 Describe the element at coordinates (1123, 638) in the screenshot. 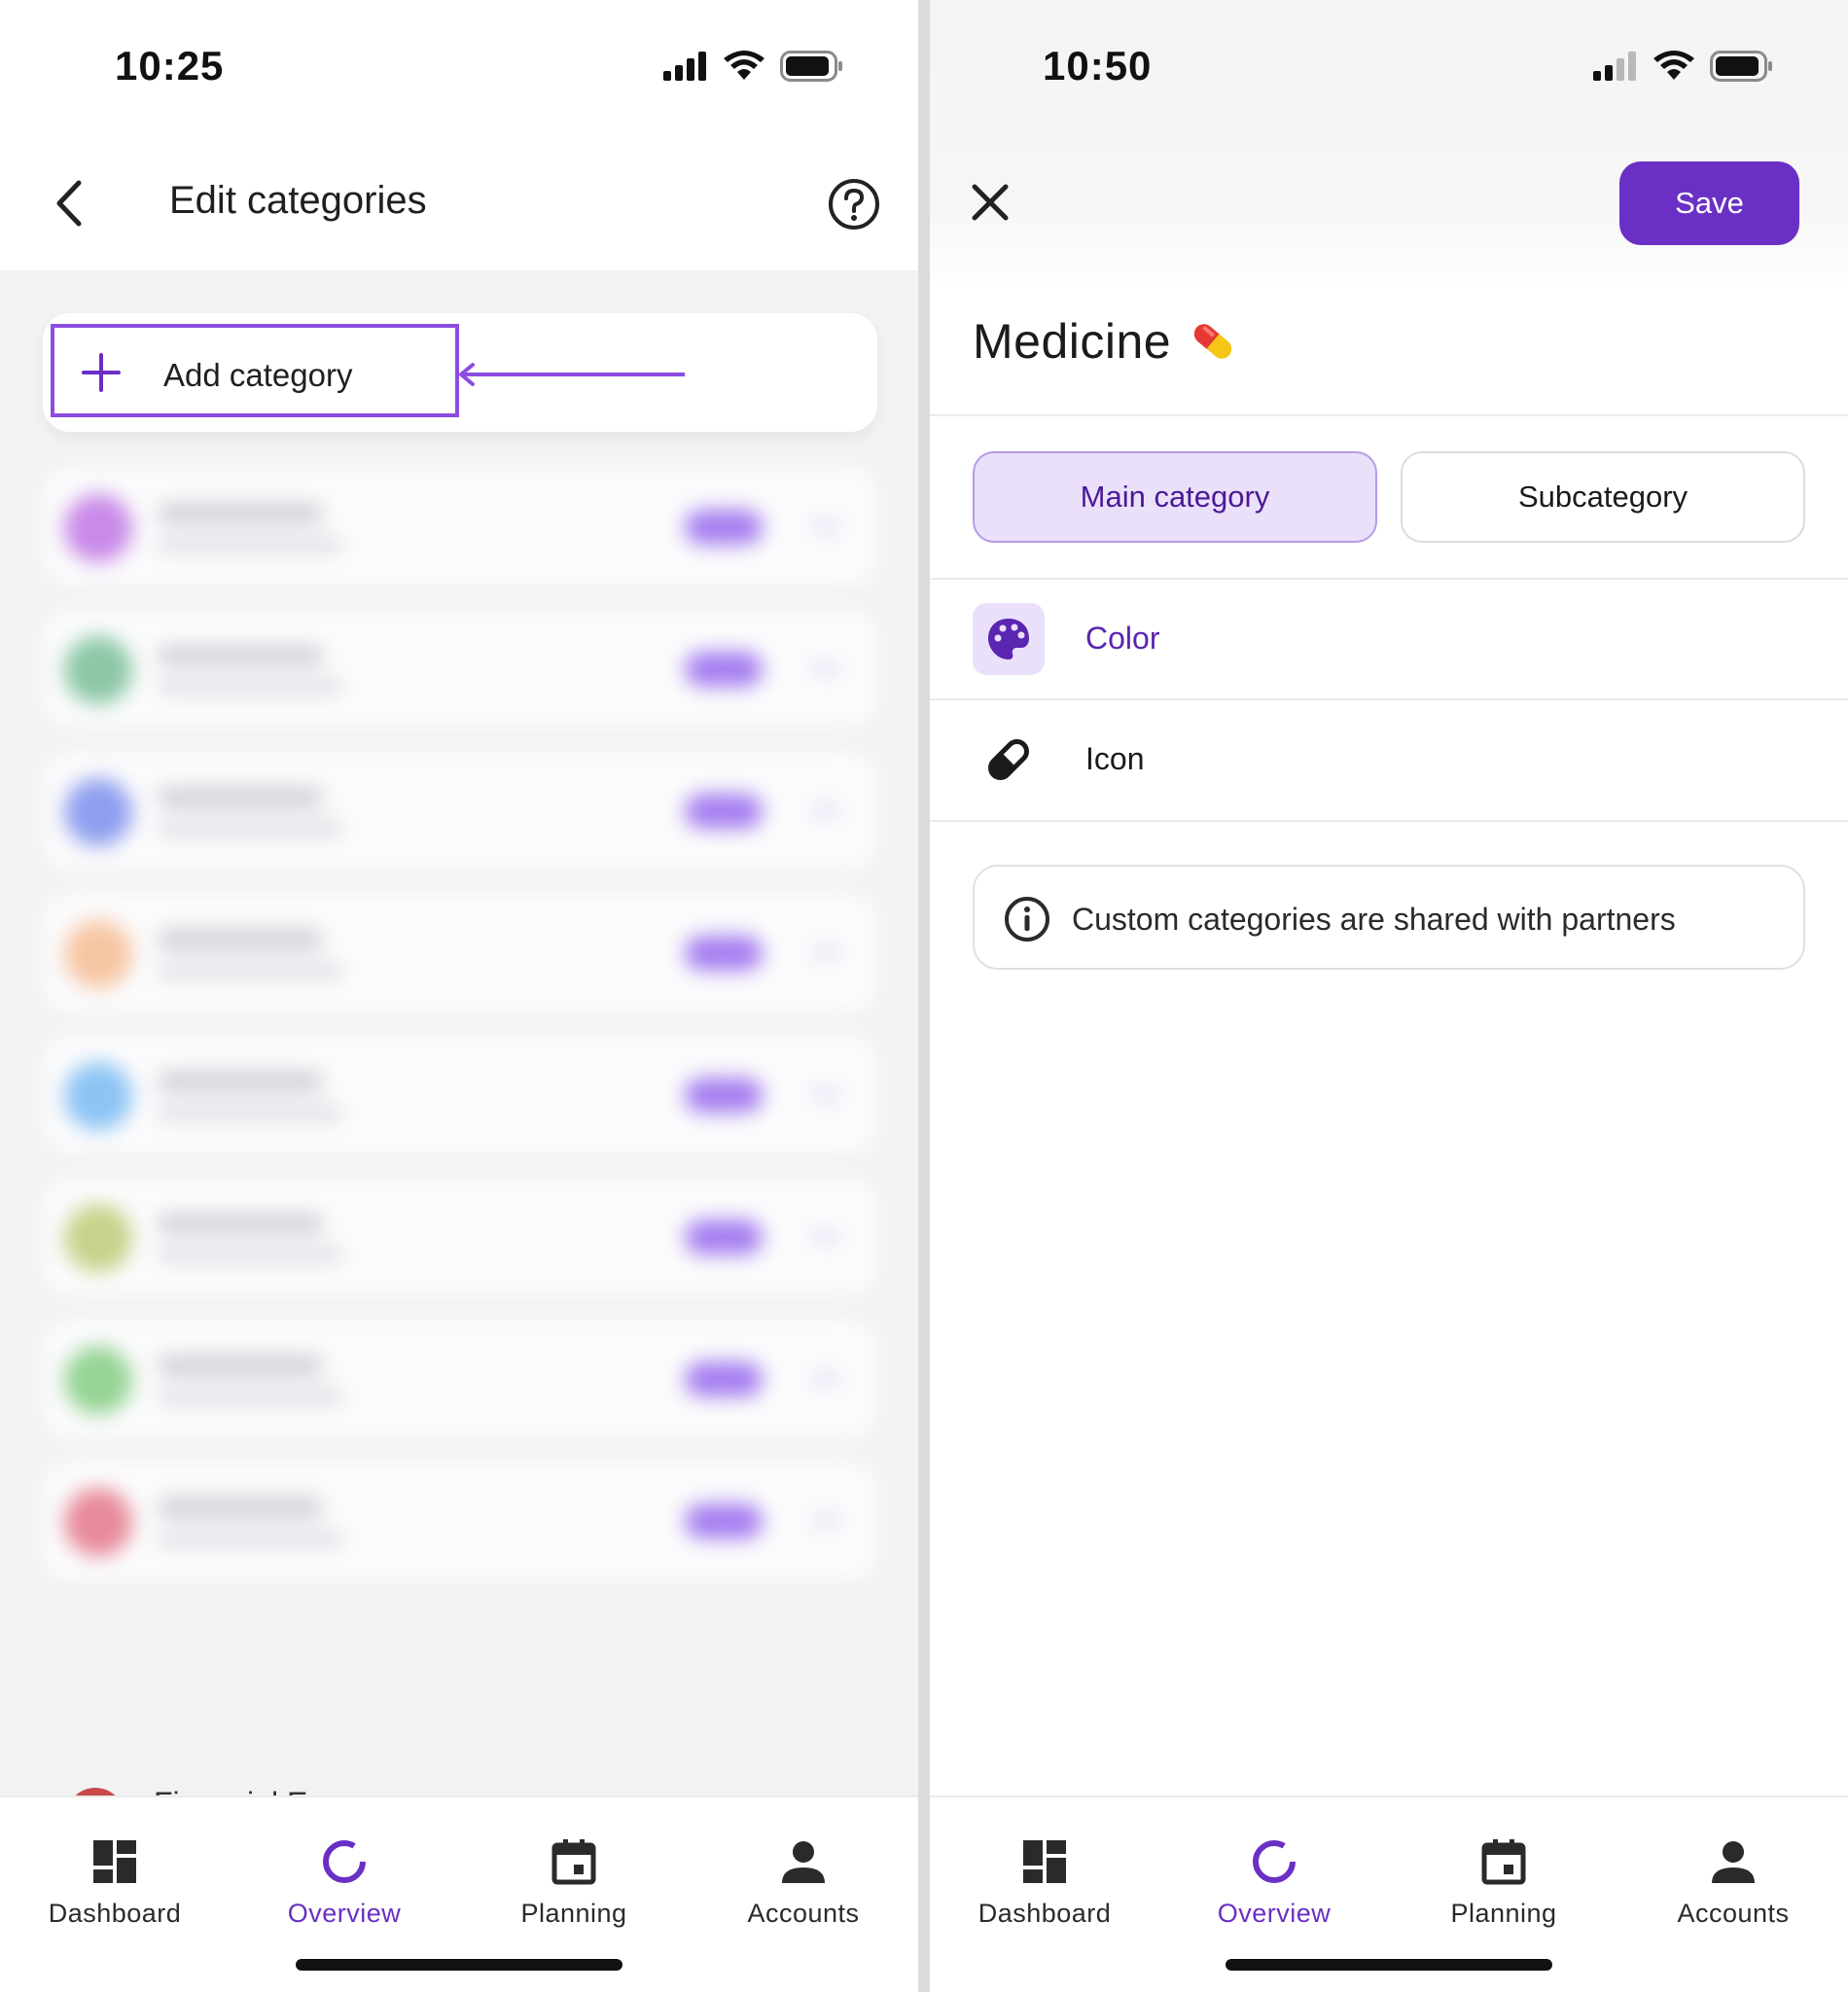

I see `color-label: Color` at that location.